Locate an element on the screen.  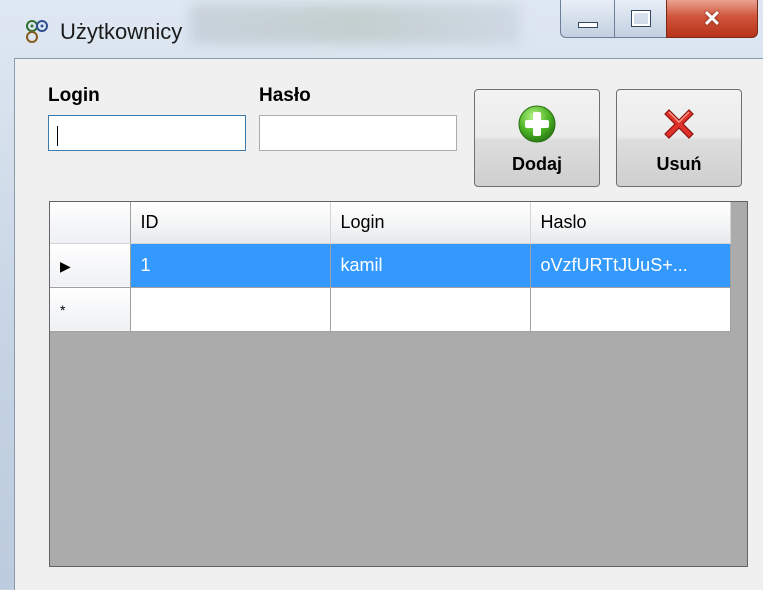
column-header-login: Login is located at coordinates (430, 223).